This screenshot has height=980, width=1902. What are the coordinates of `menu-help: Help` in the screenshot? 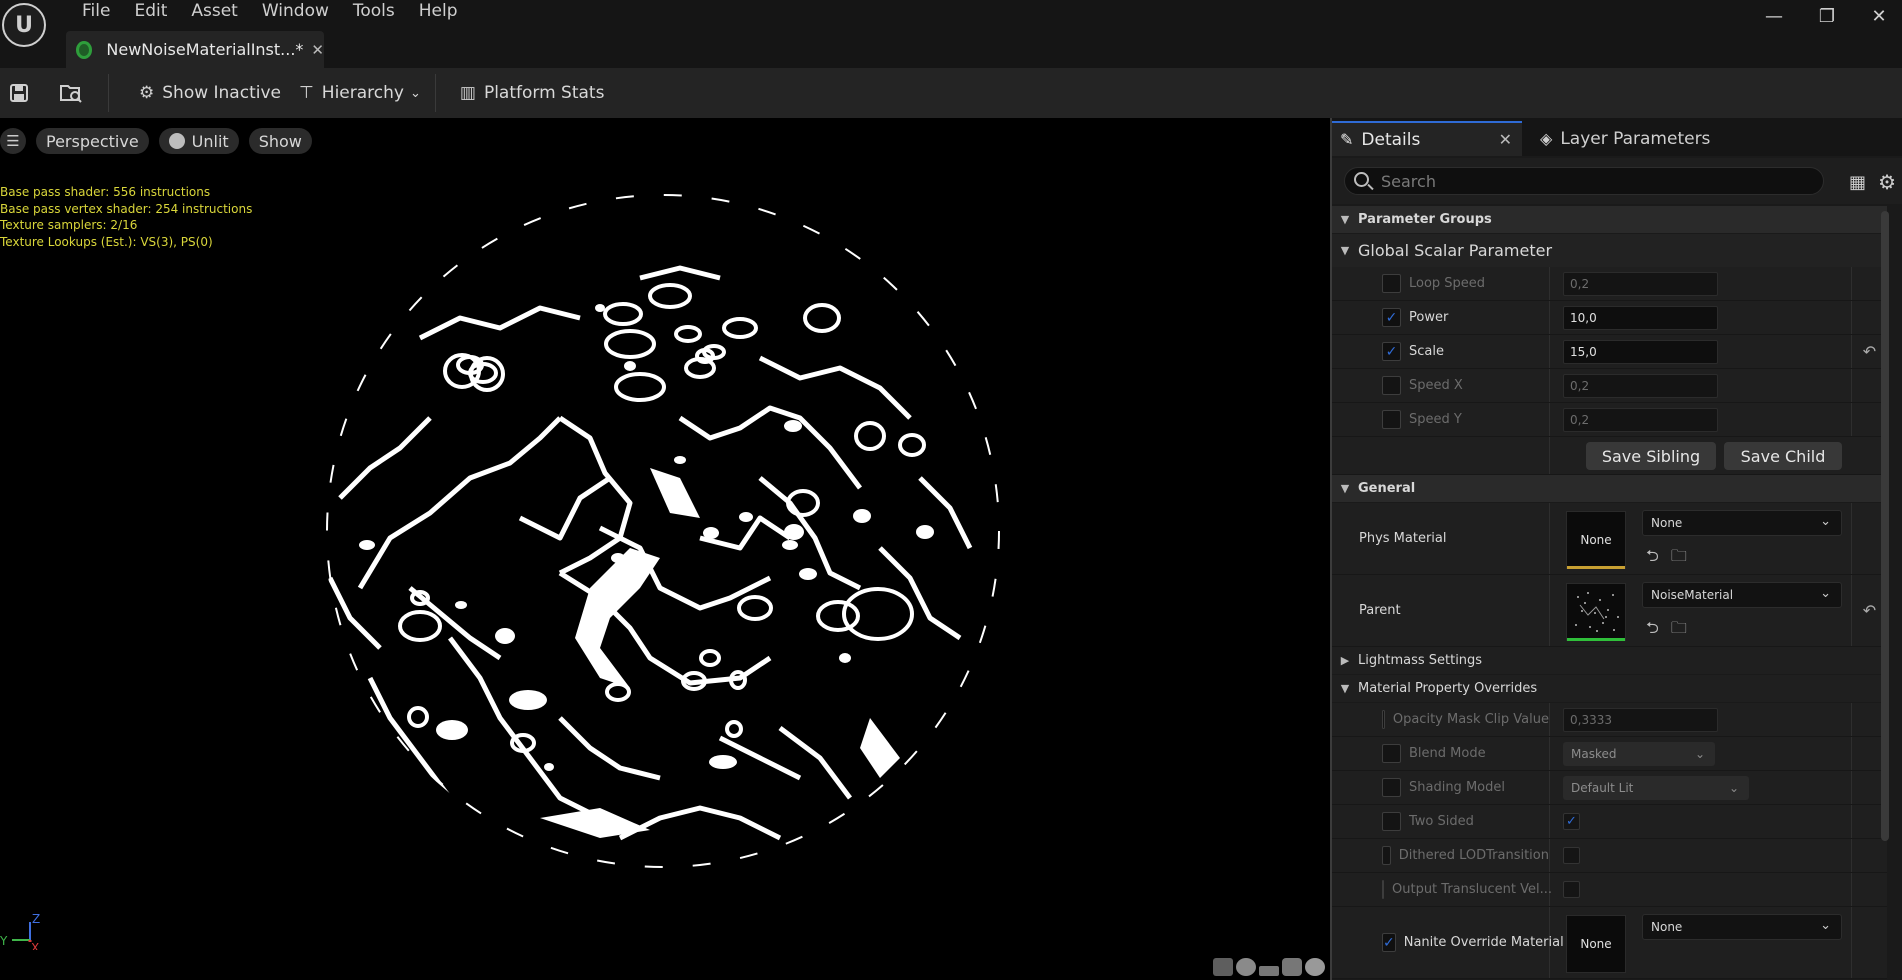 It's located at (438, 11).